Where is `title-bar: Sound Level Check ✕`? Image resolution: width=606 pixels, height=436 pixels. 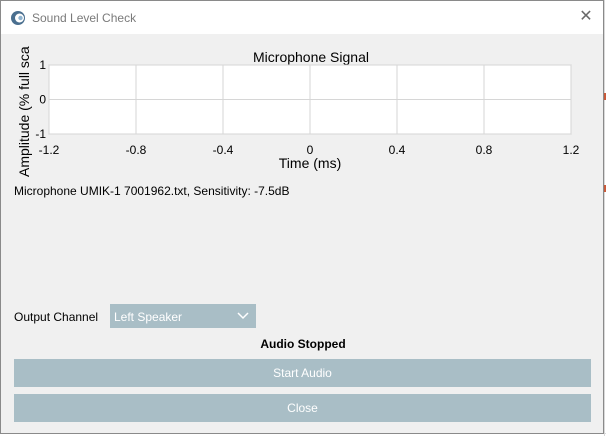
title-bar: Sound Level Check ✕ is located at coordinates (302, 17).